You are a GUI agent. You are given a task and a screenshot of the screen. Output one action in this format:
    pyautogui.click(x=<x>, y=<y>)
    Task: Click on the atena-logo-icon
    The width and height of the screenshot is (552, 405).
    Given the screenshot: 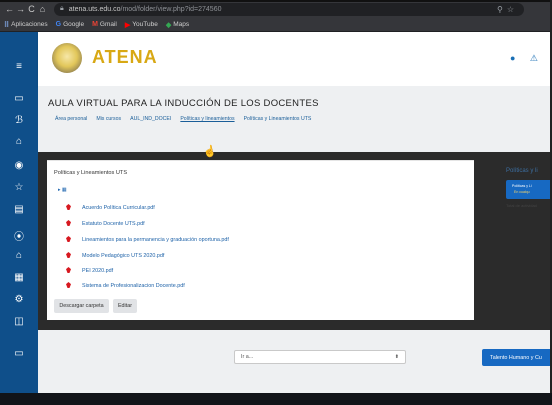 What is the action you would take?
    pyautogui.click(x=67, y=58)
    